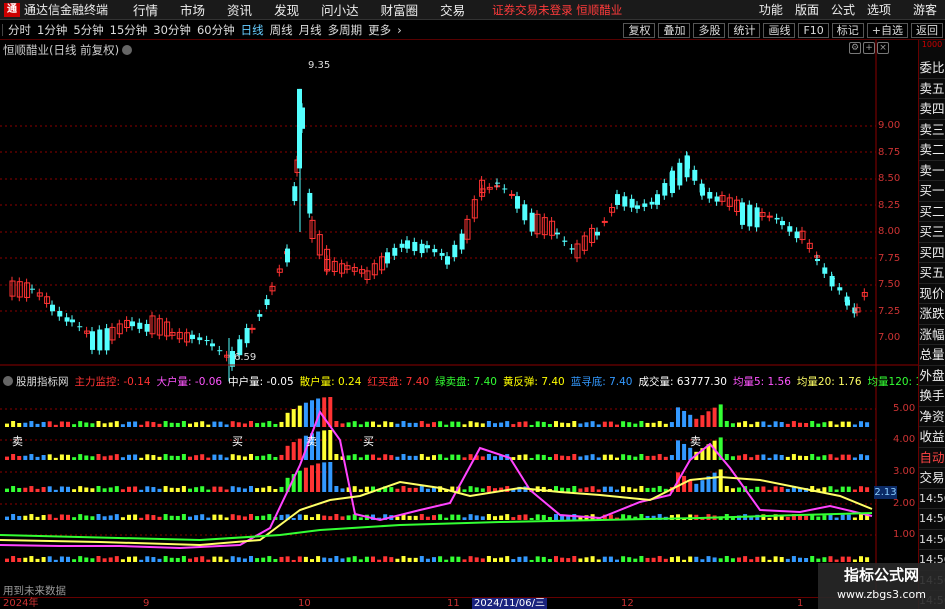  What do you see at coordinates (932, 314) in the screenshot?
I see `panel-item: 涨跌` at bounding box center [932, 314].